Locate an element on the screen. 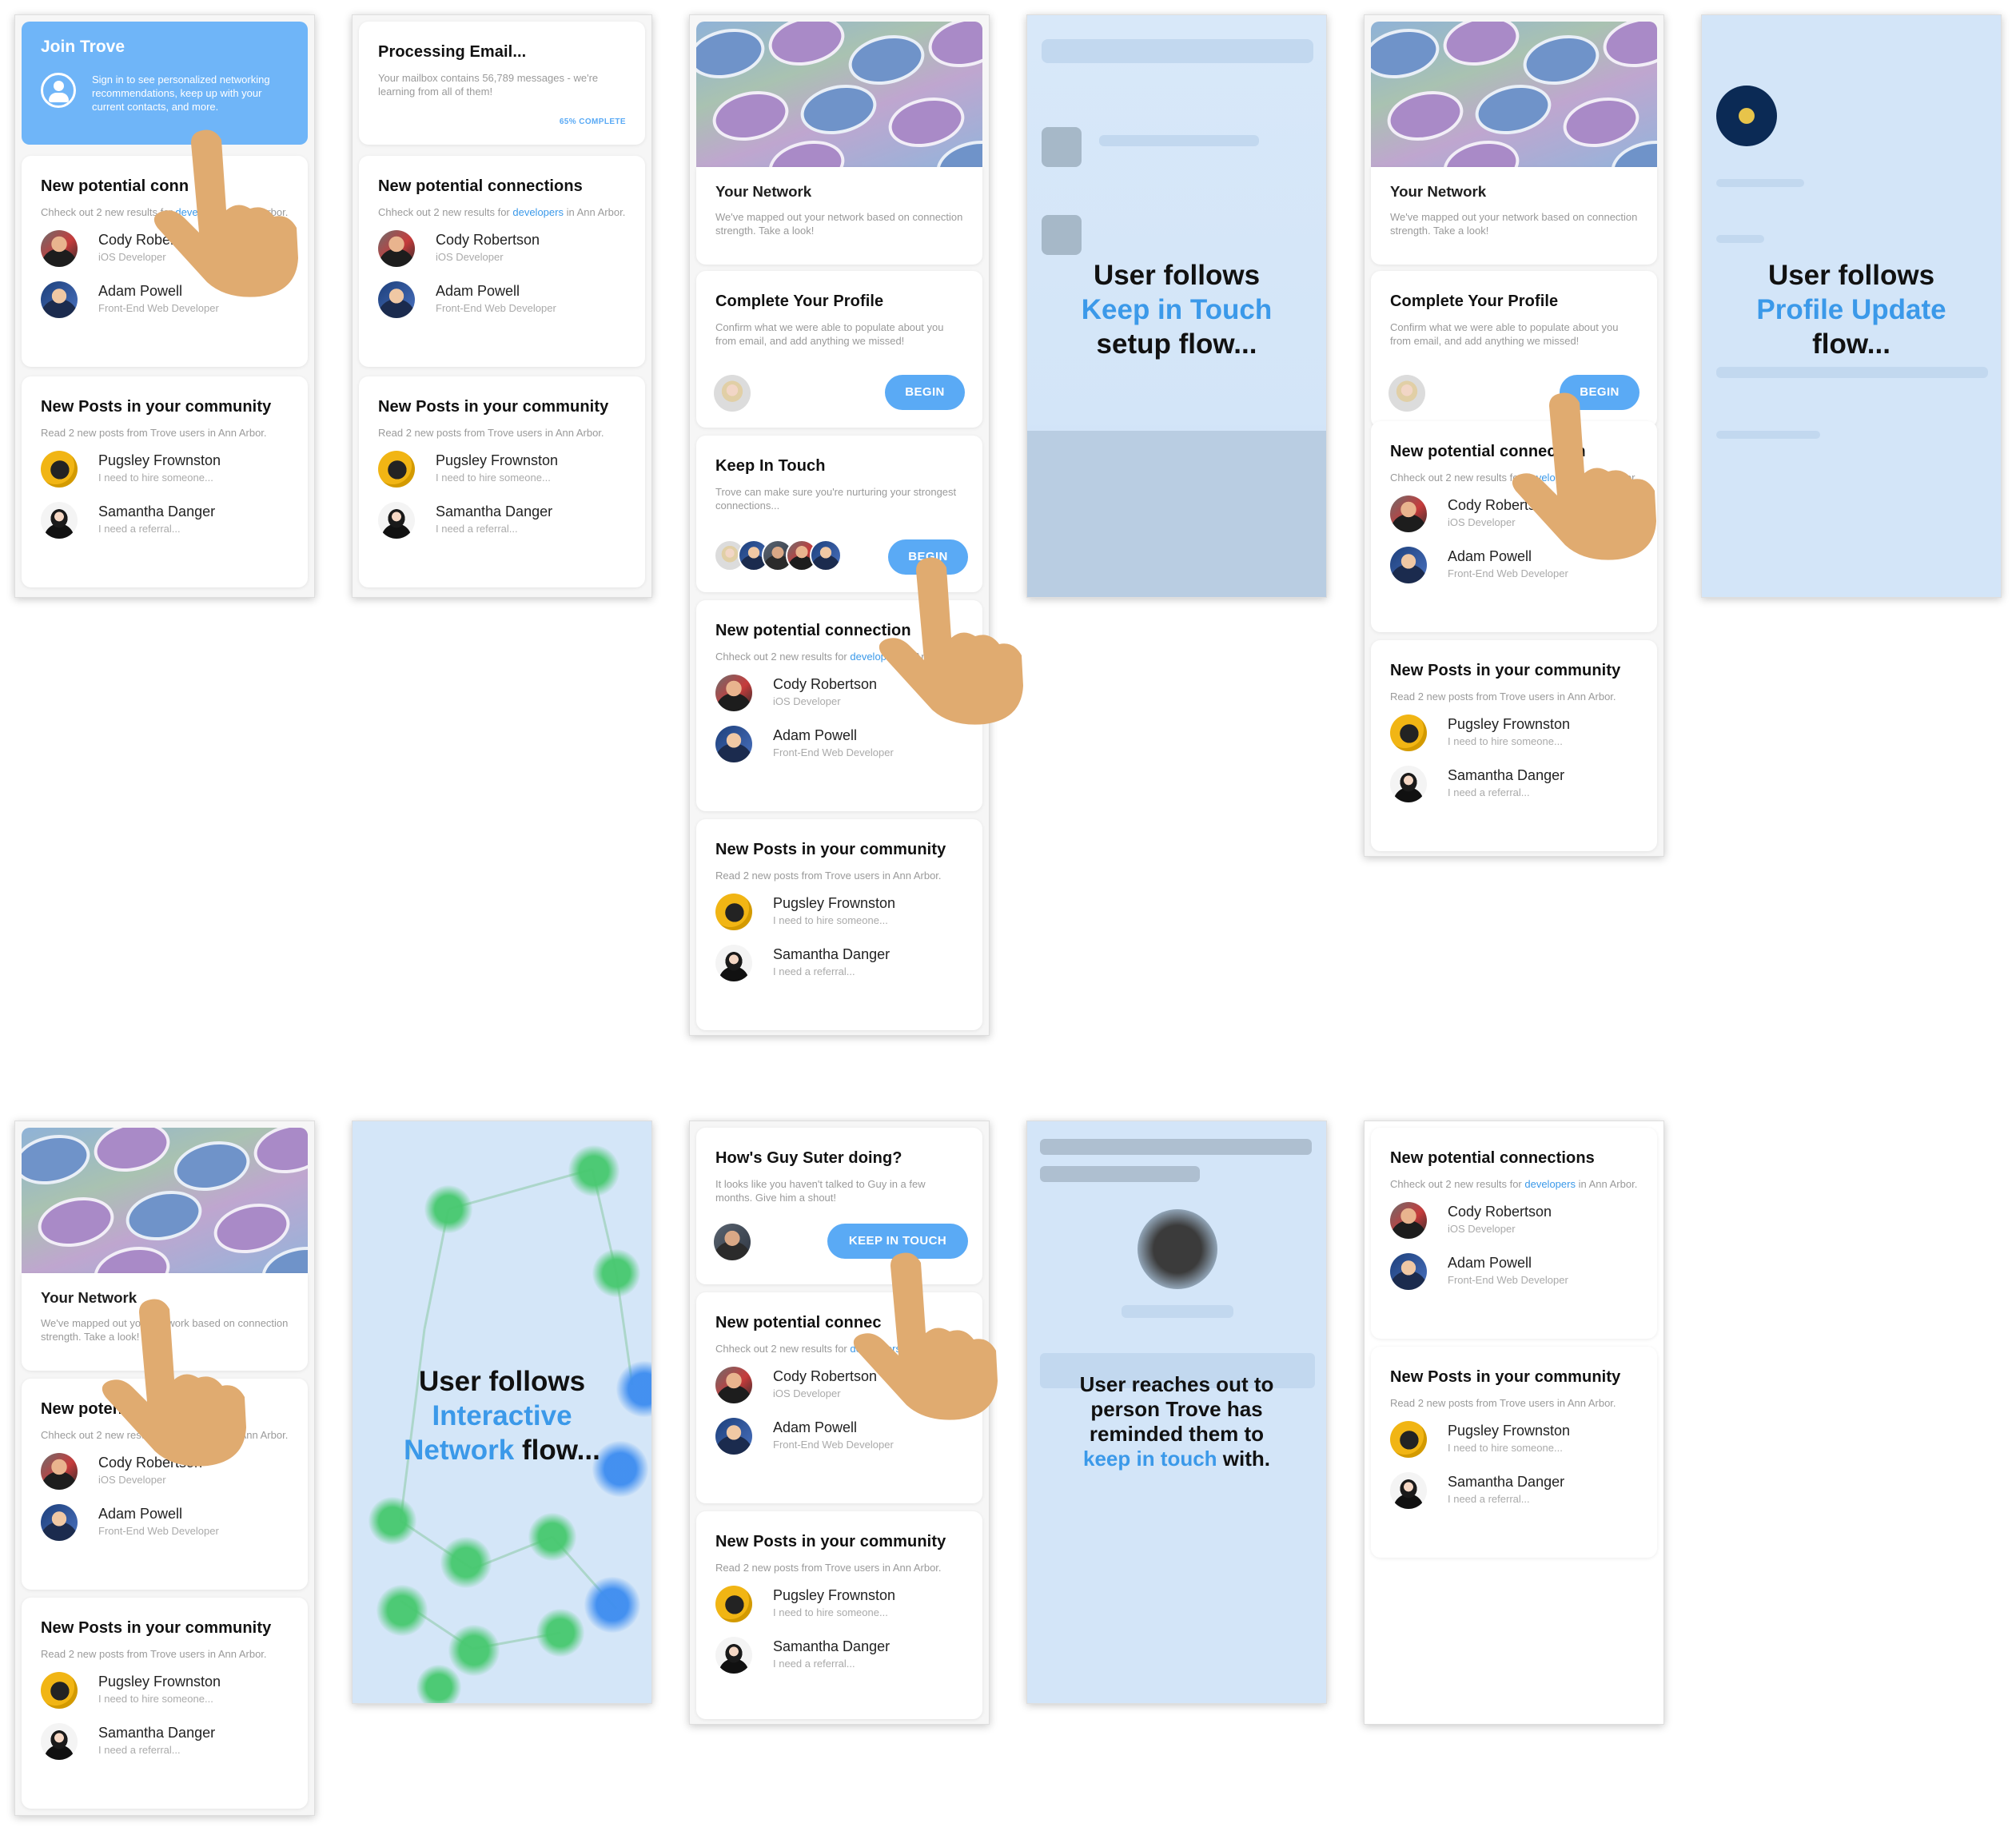 The image size is (2016, 1831). contact-avatar-blurred is located at coordinates (1177, 1249).